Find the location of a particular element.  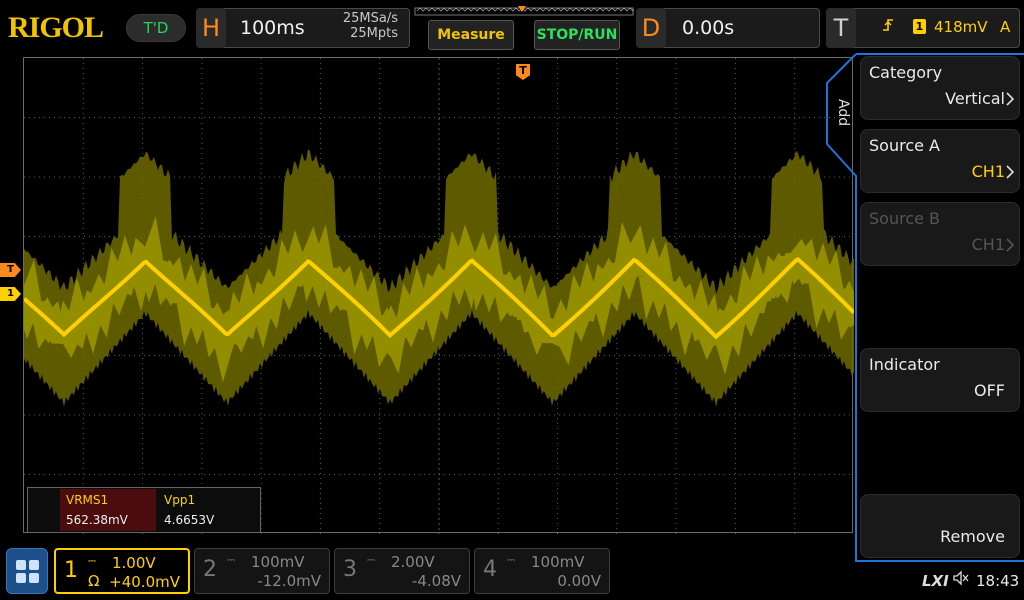

channel-2-panel: 2 ⎓ 100mV -12.0mV is located at coordinates (262, 571).